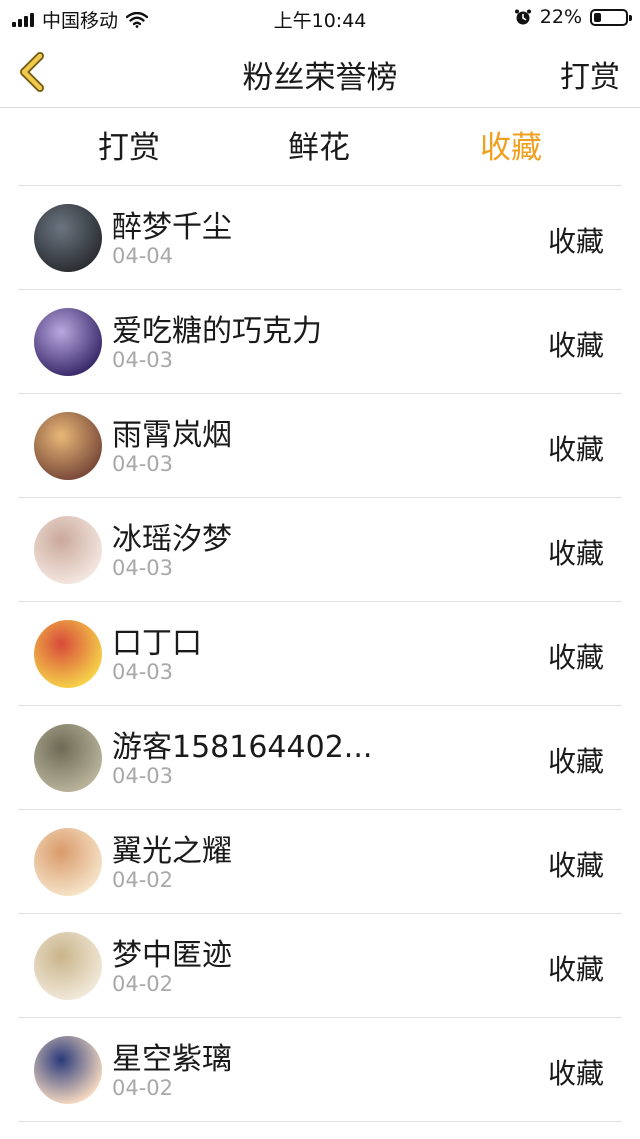 This screenshot has height=1139, width=640. I want to click on list-item: 口丁口 04-03 收藏, so click(320, 654).